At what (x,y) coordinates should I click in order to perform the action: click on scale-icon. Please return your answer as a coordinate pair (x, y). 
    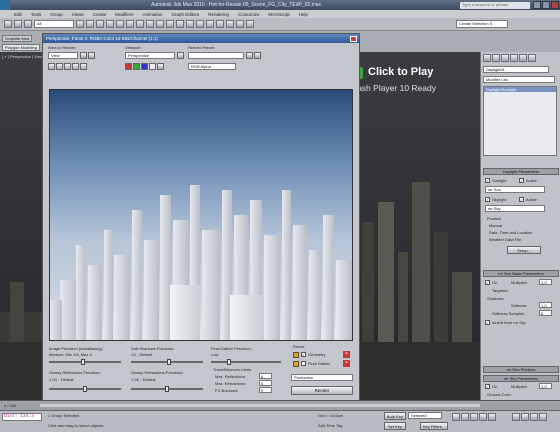
    Looking at the image, I should click on (130, 24).